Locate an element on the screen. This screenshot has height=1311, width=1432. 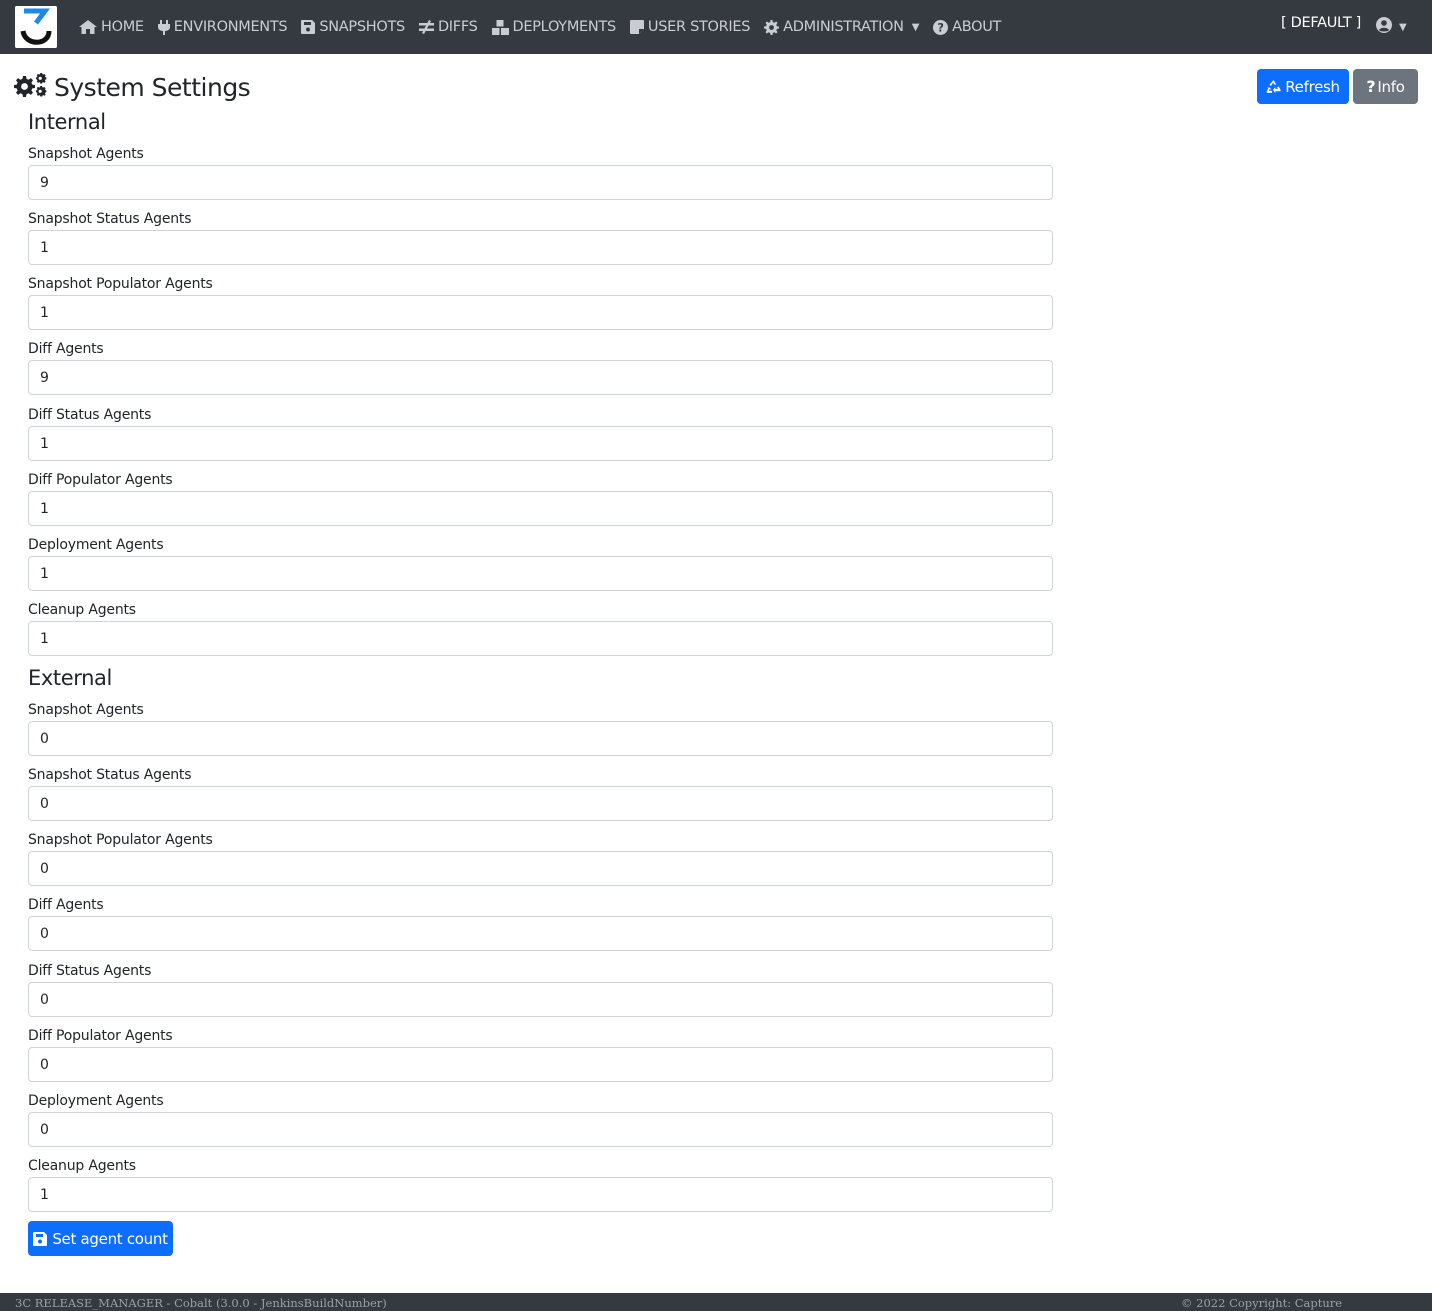
not-equal-icon is located at coordinates (426, 27).